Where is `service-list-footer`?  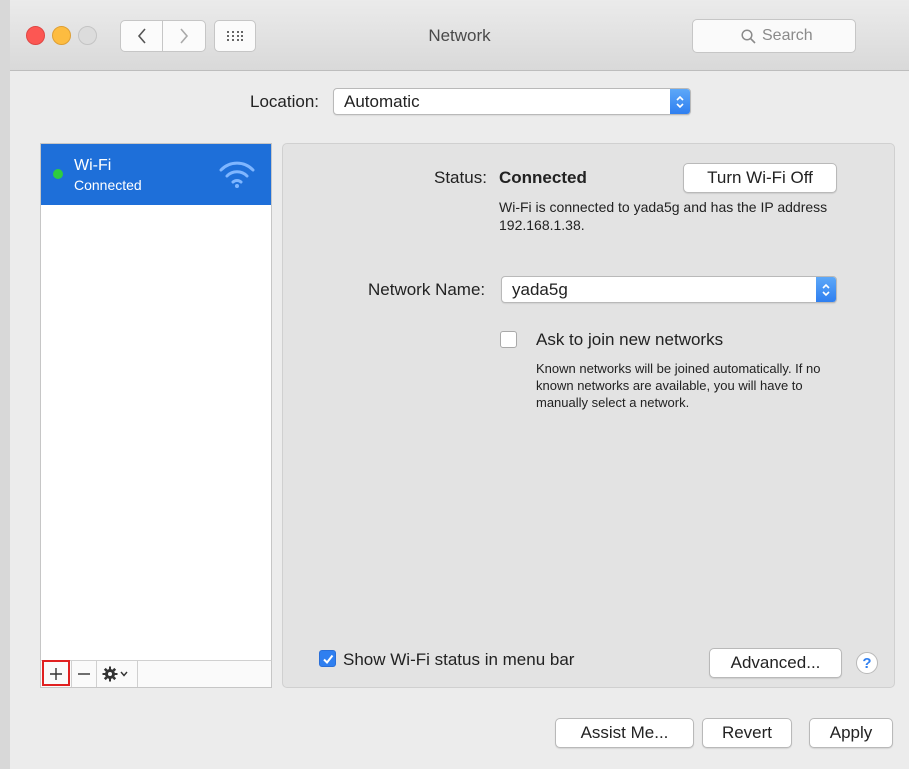
service-list-footer is located at coordinates (156, 674).